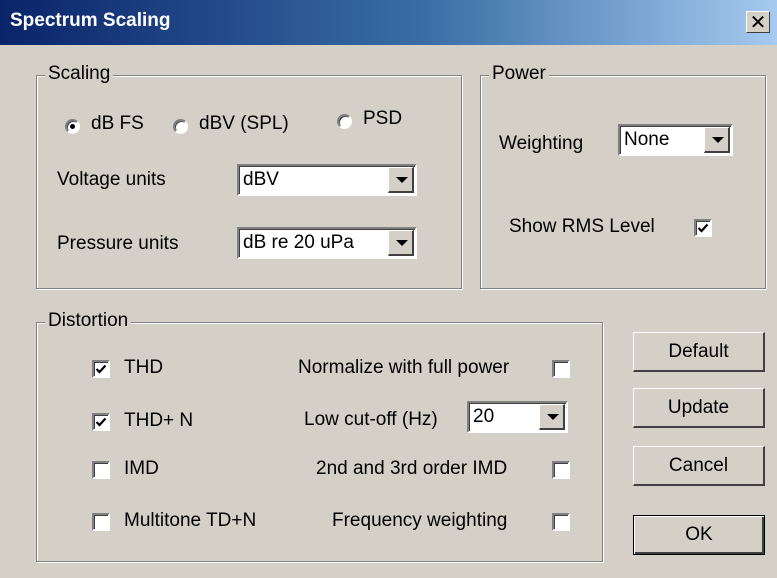 The width and height of the screenshot is (777, 578). What do you see at coordinates (403, 368) in the screenshot?
I see `normalize-label: Normalize with full power` at bounding box center [403, 368].